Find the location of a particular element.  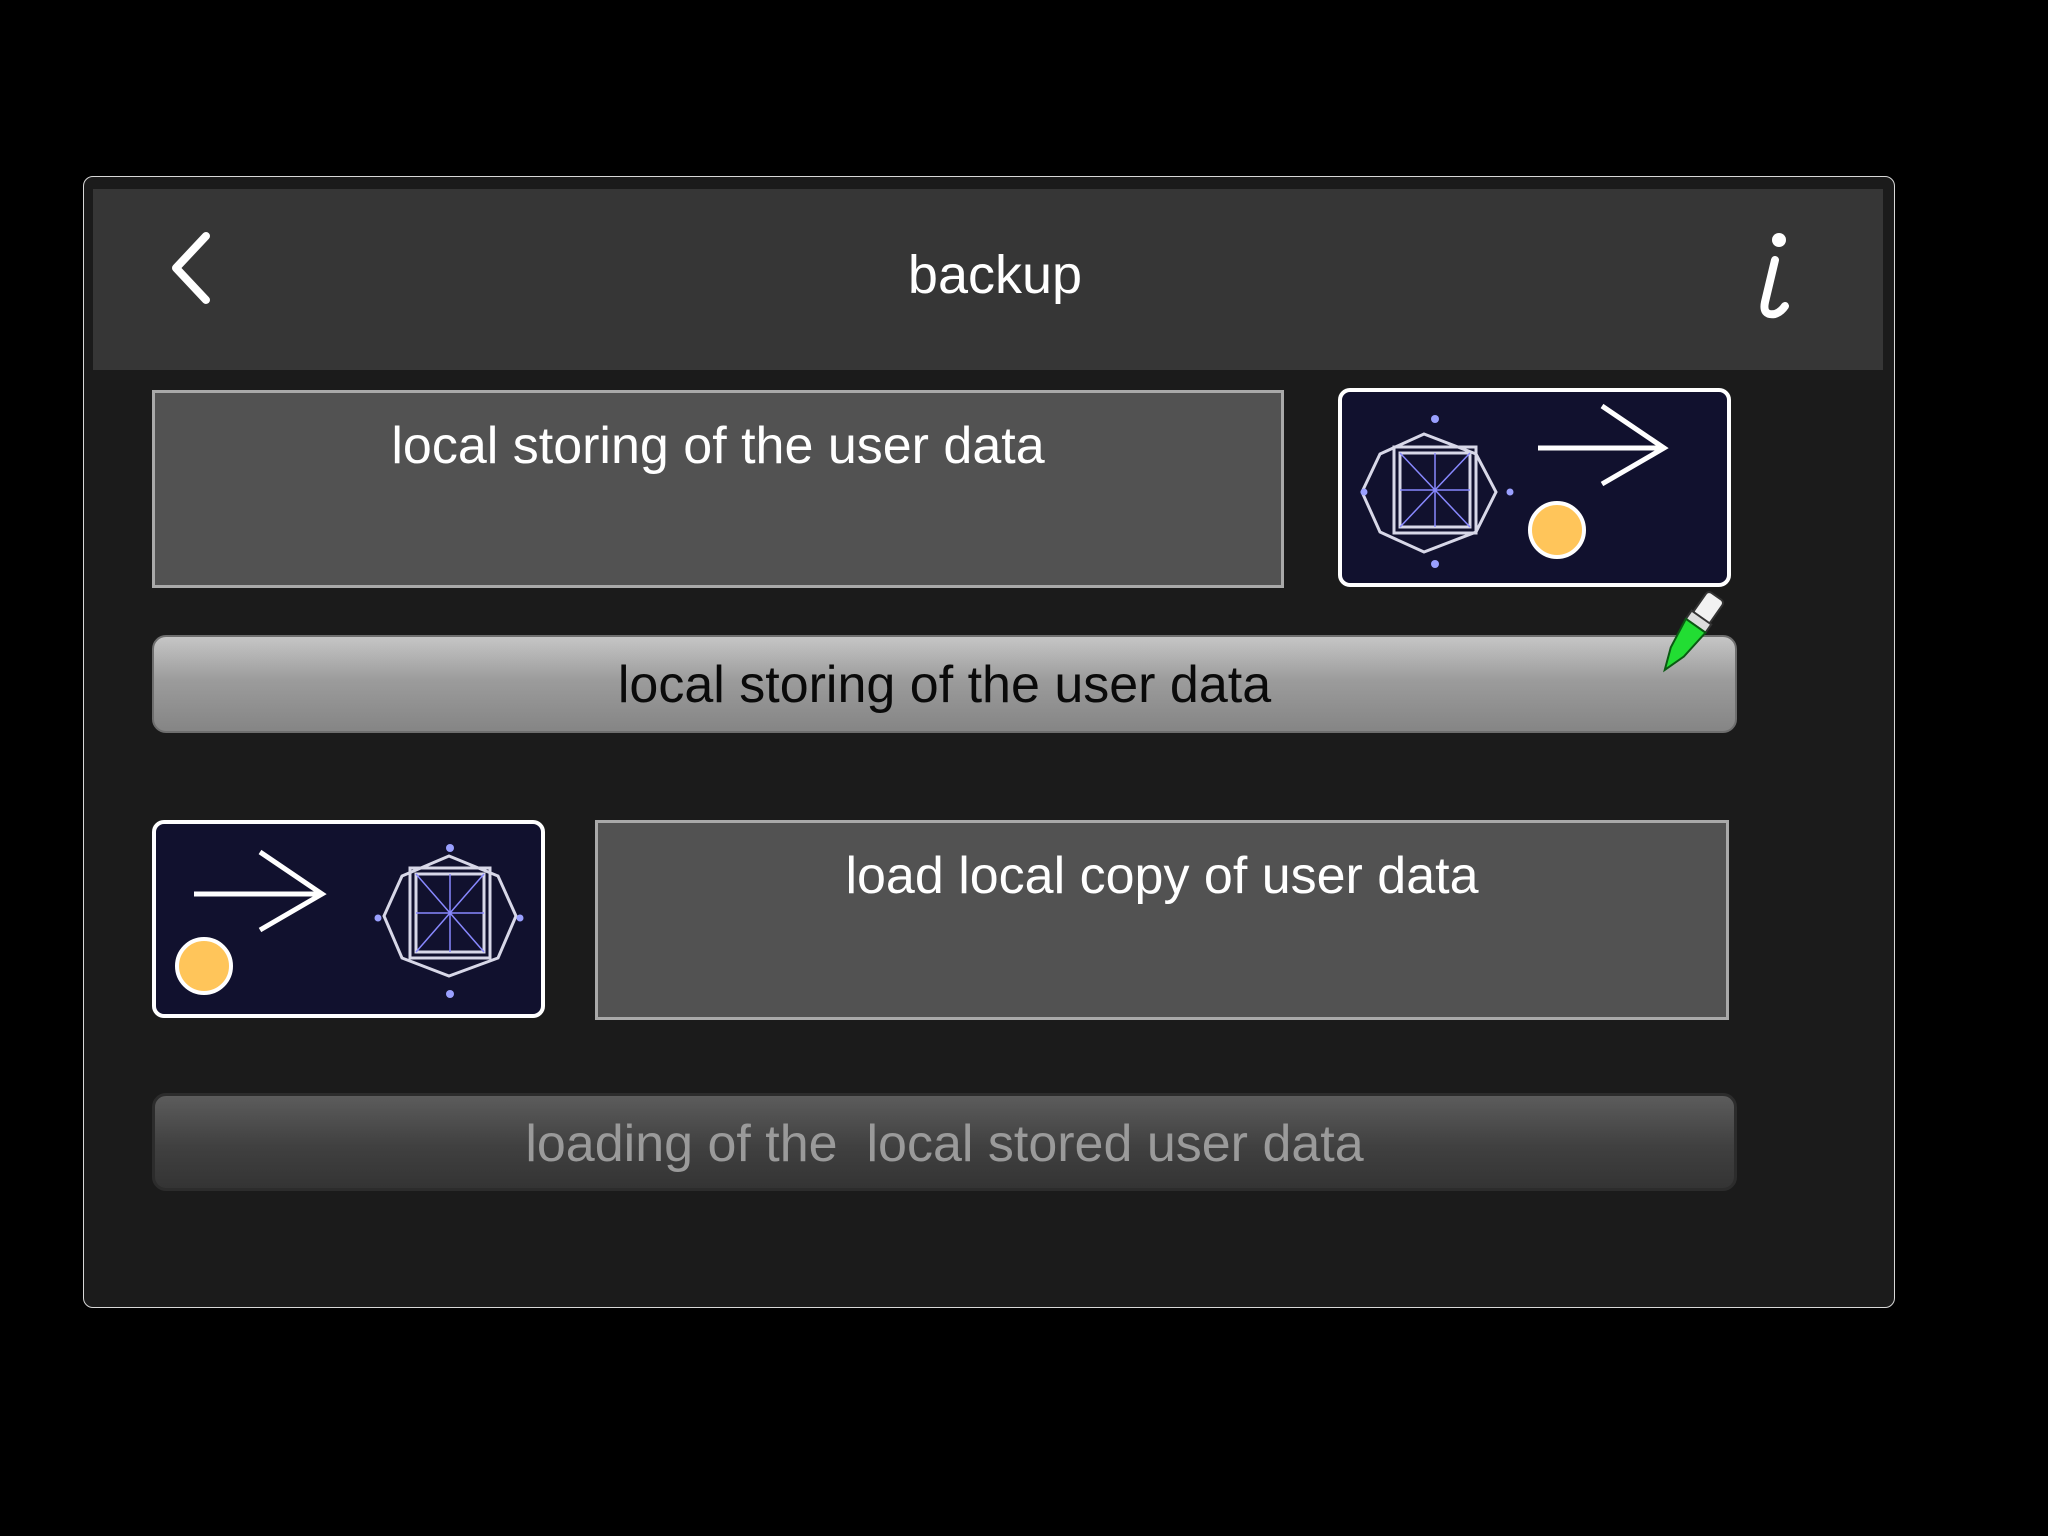

load-description-box: load local copy of user data is located at coordinates (1162, 920).